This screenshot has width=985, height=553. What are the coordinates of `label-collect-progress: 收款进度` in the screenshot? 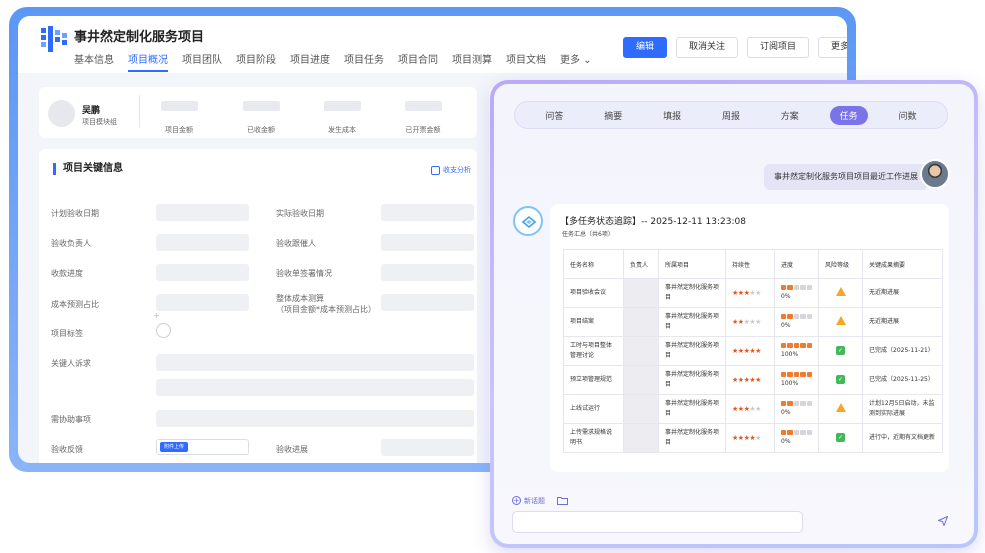 It's located at (67, 273).